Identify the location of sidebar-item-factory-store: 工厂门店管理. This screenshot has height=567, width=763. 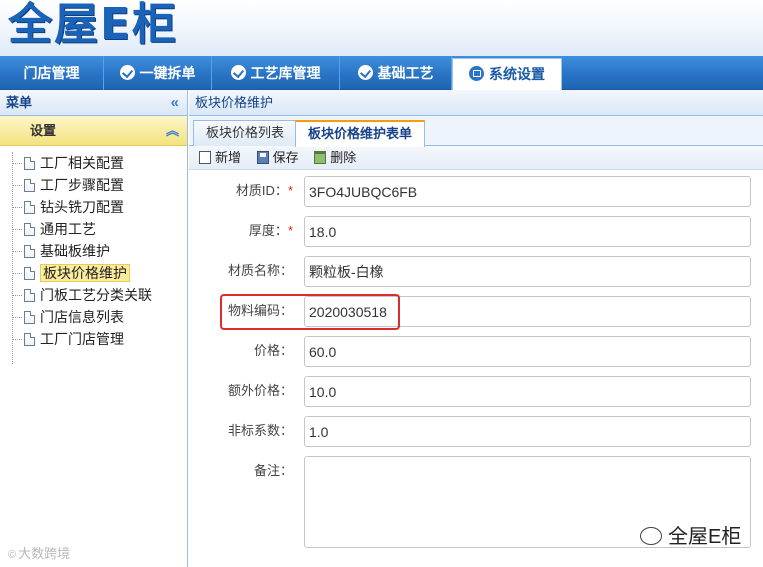
(93, 339).